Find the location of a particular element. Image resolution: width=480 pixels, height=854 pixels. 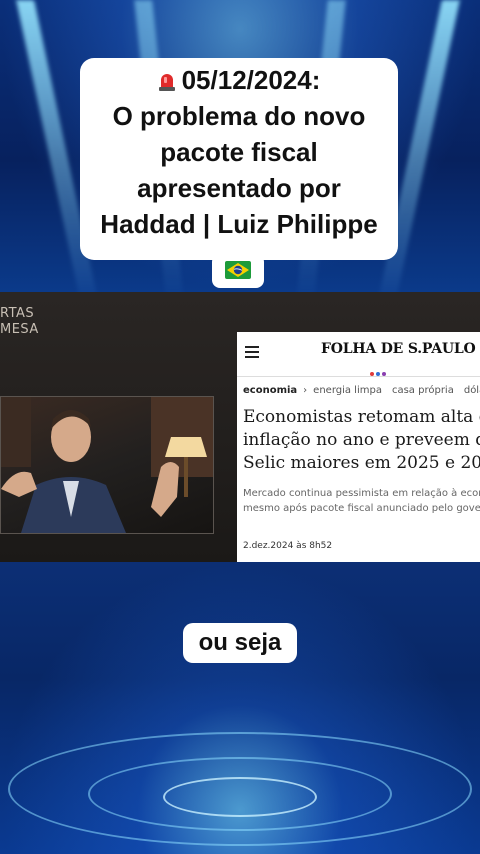

title-line: O problema do novo is located at coordinates (239, 116).